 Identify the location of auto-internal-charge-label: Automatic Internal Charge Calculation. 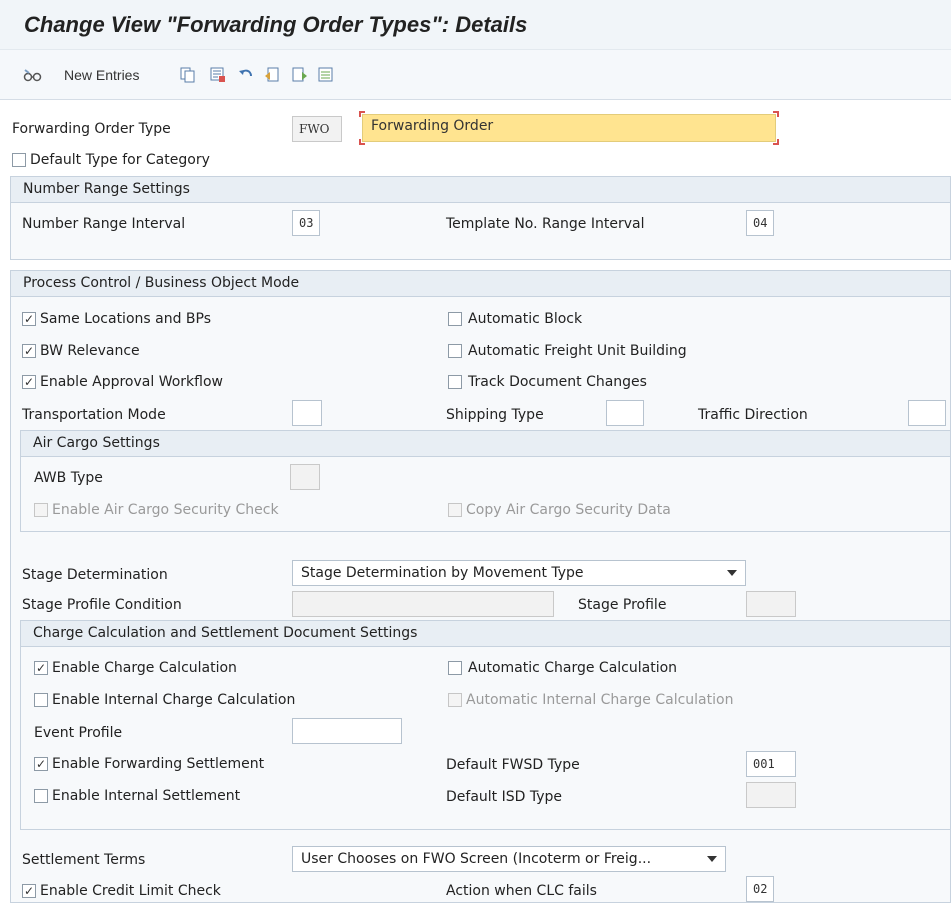
(600, 700).